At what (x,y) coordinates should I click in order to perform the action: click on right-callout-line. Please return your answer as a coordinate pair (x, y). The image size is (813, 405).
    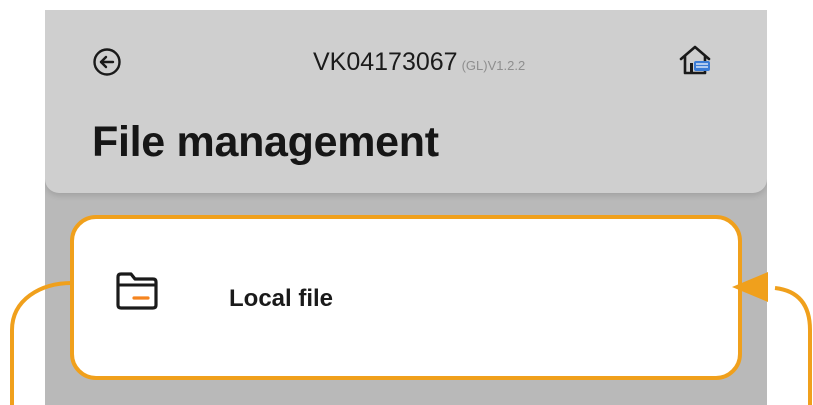
    Looking at the image, I should click on (793, 345).